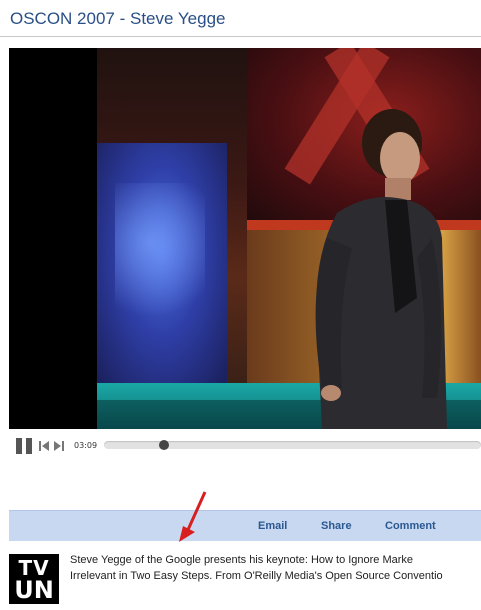 The image size is (481, 610). I want to click on player-controls: 03:09, so click(245, 445).